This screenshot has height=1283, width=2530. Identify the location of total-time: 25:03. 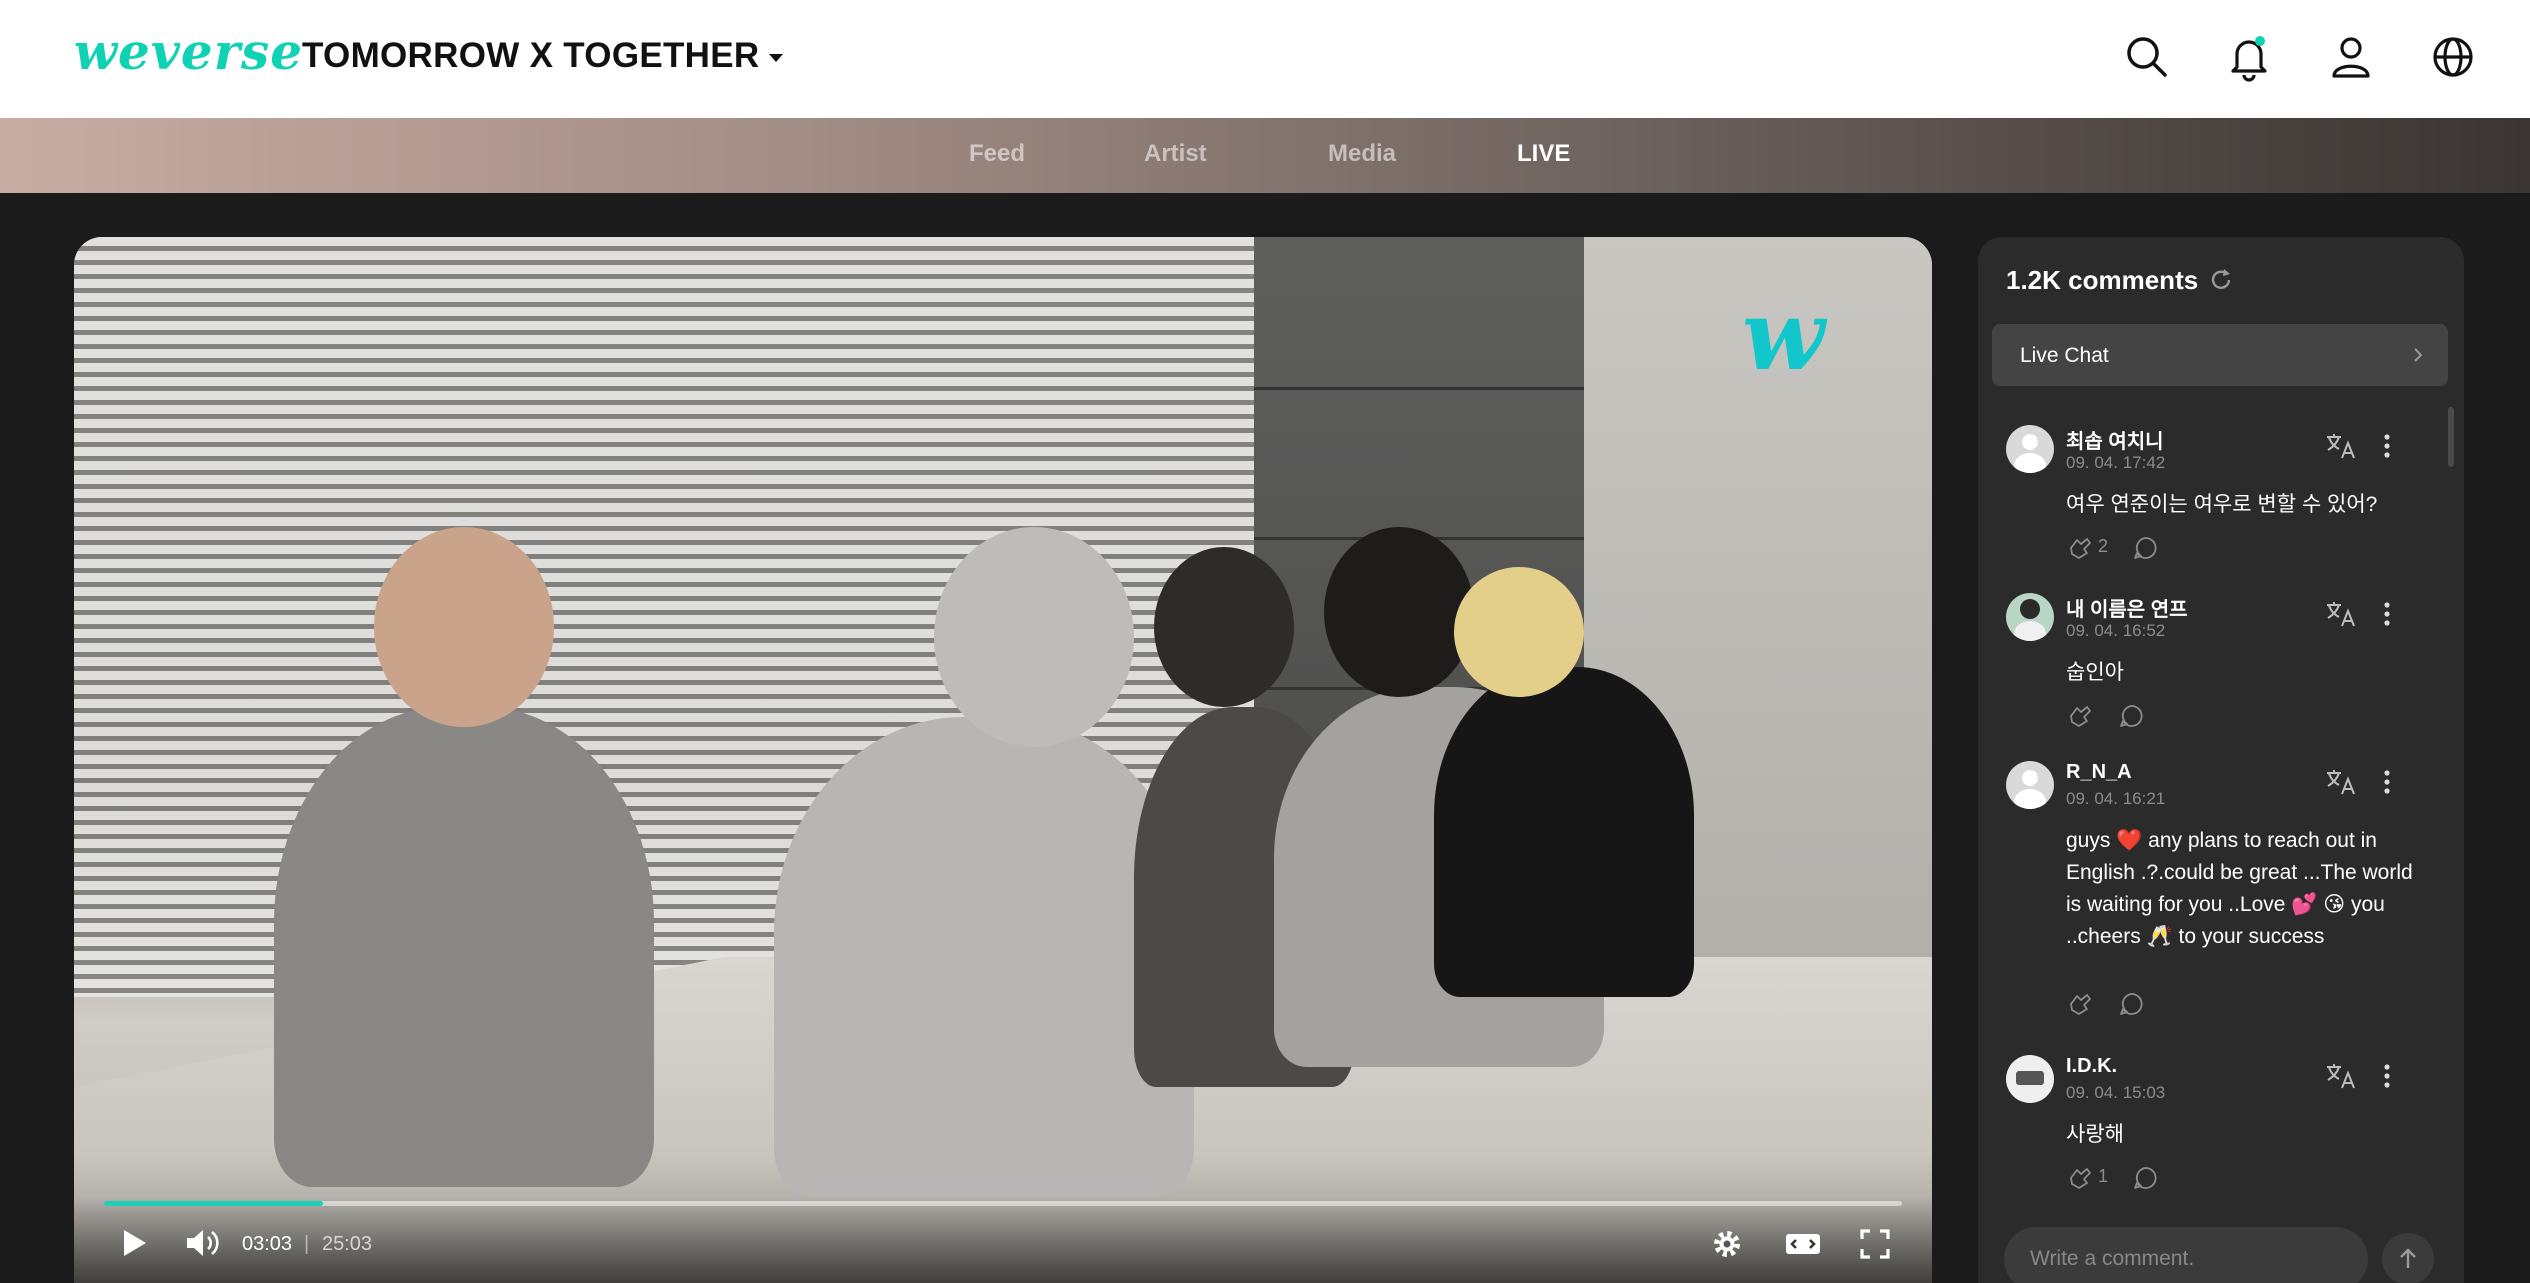
(347, 1244).